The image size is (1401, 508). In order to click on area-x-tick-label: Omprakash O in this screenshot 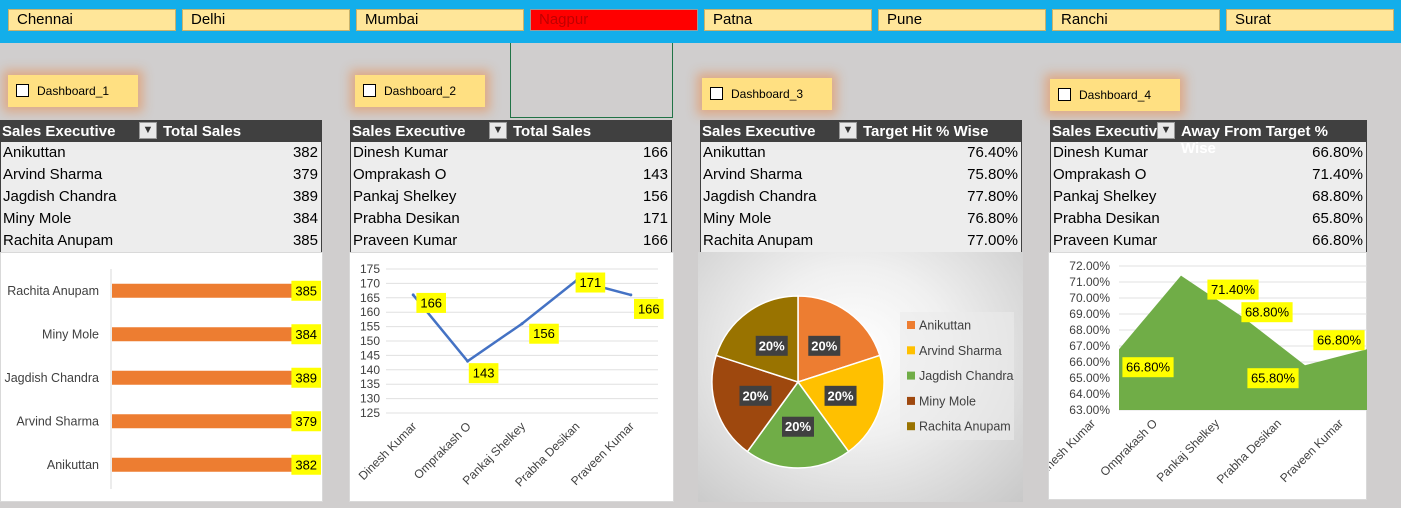, I will do `click(1128, 447)`.